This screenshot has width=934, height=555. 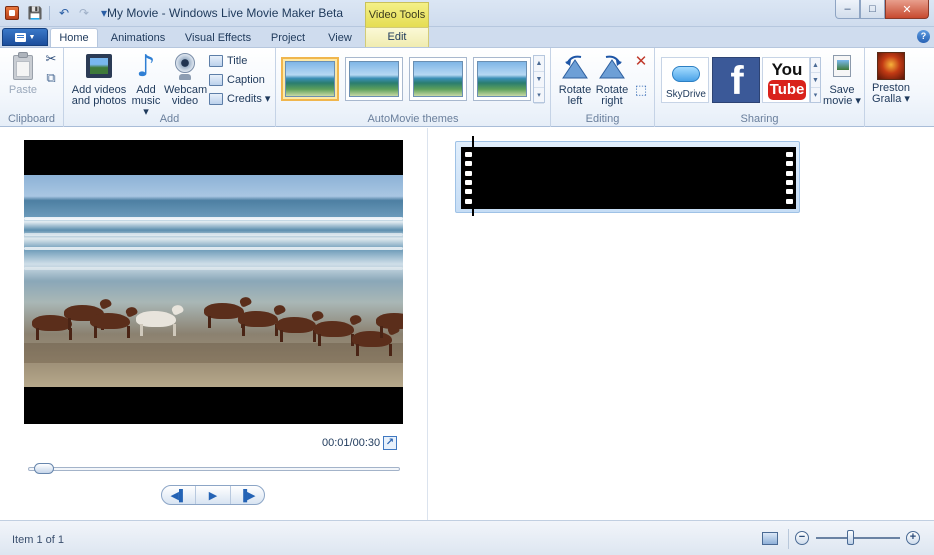 What do you see at coordinates (23, 67) in the screenshot?
I see `paste-icon` at bounding box center [23, 67].